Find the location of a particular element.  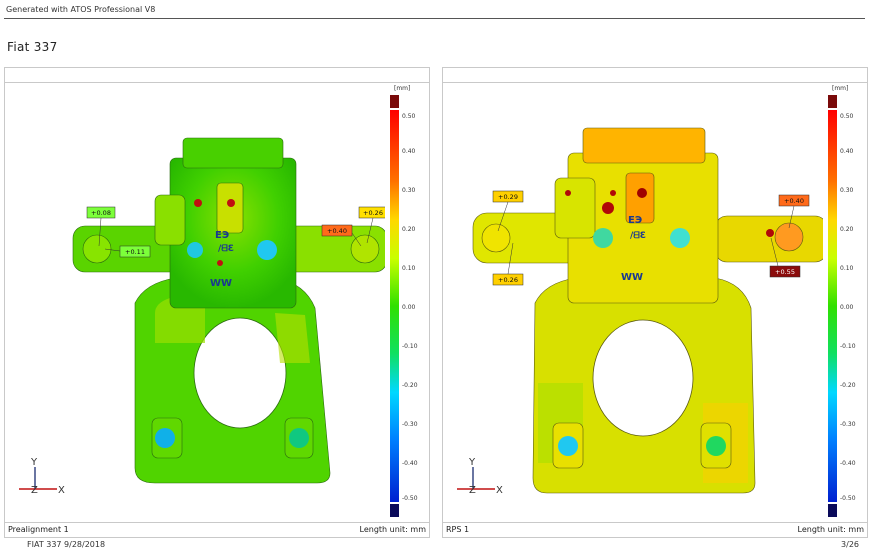

report-footer-left: FIAT 337 9/28/2018 is located at coordinates (66, 544).